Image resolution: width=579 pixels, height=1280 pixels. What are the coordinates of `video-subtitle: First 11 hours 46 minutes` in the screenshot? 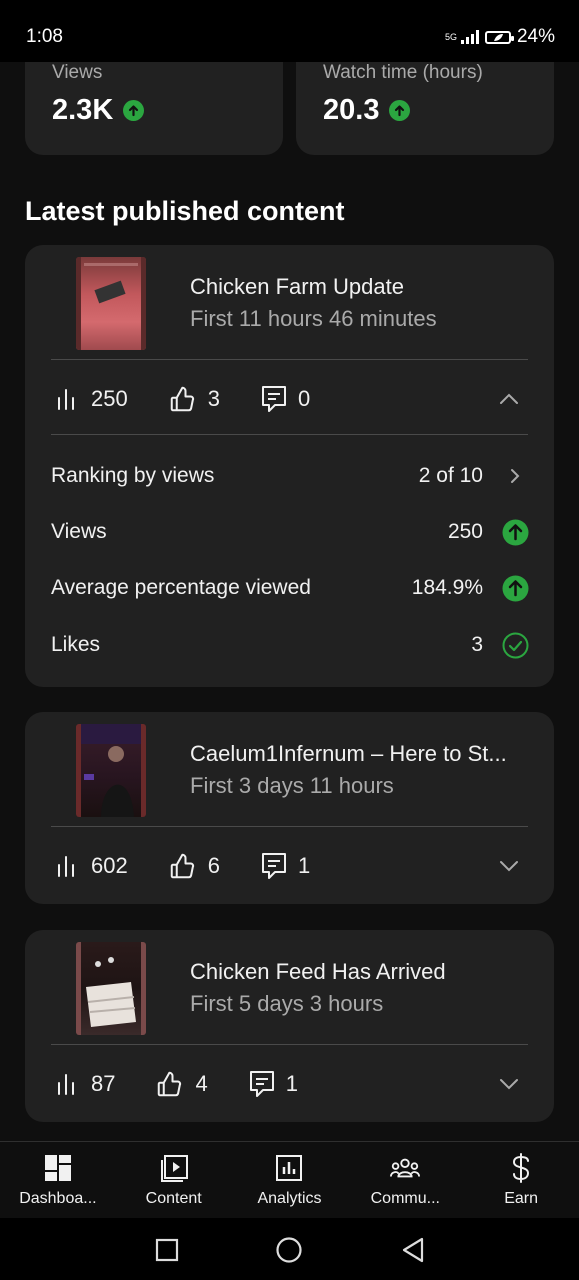 It's located at (313, 318).